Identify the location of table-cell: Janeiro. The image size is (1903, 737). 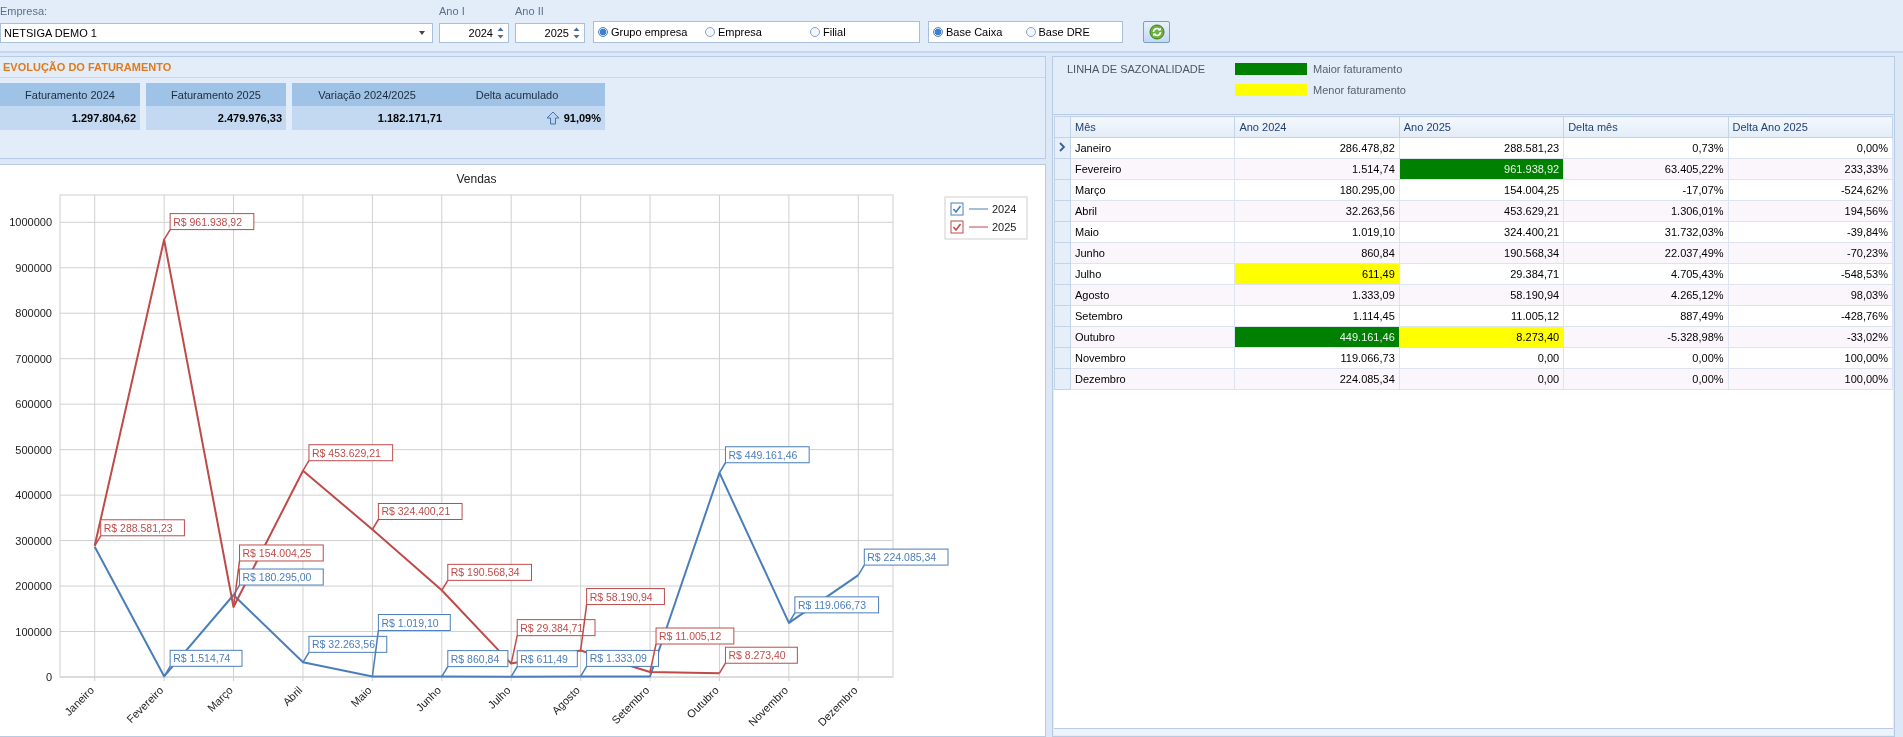
(1152, 148).